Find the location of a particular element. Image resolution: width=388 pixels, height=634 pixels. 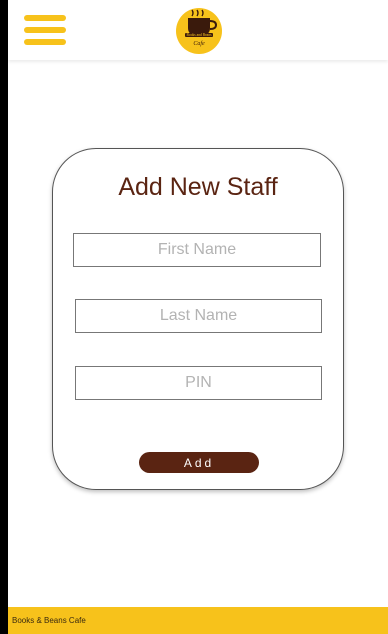

hamburger-menu-icon is located at coordinates (45, 30).